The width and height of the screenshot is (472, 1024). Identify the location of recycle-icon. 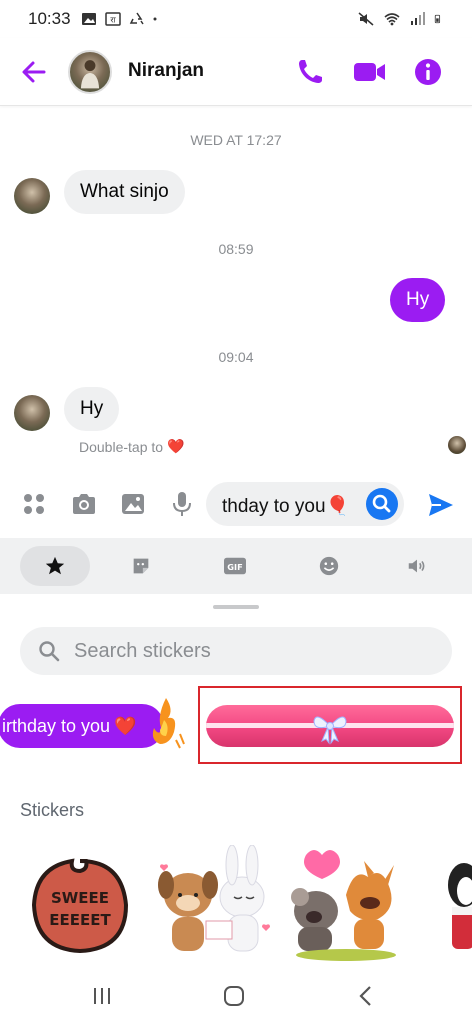
(136, 18).